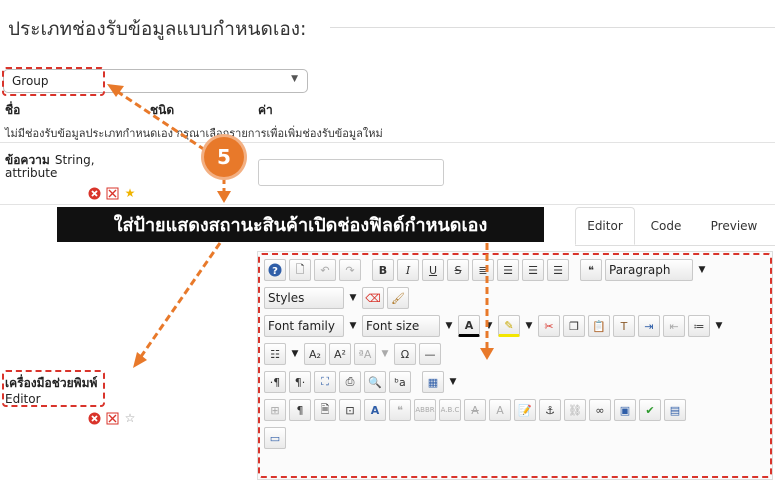 The image size is (775, 480). I want to click on step-number-badge: 5, so click(224, 157).